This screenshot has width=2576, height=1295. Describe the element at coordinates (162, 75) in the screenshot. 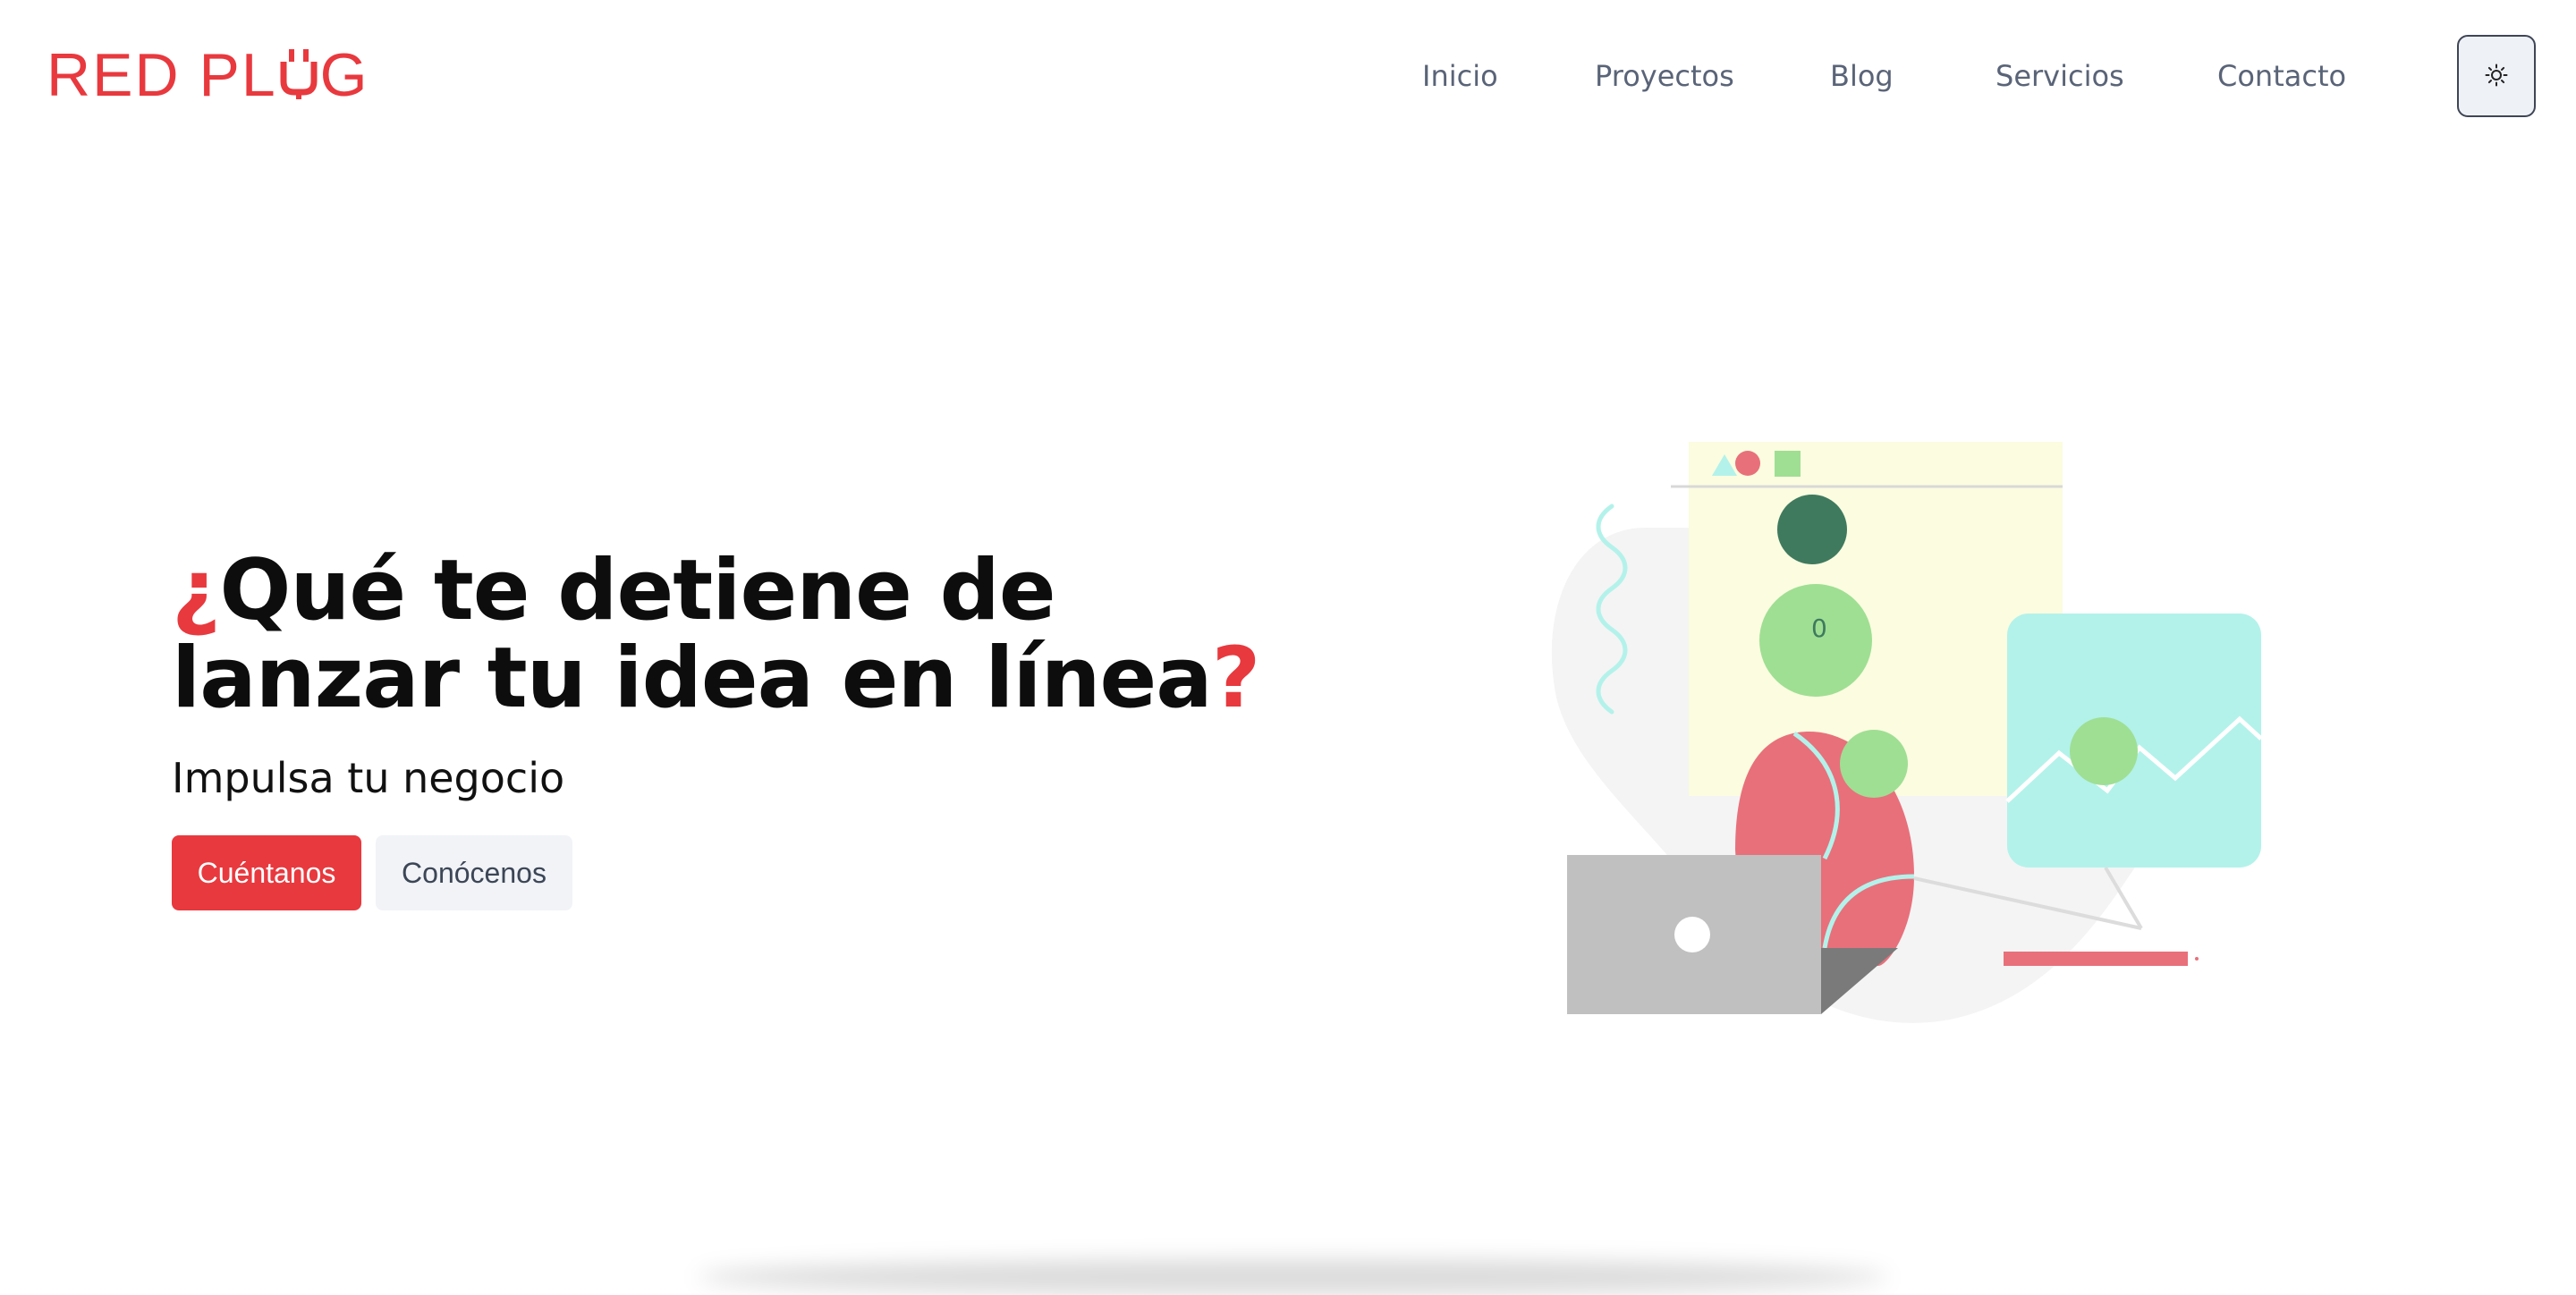

I see `logo-text-left: RED PL` at that location.